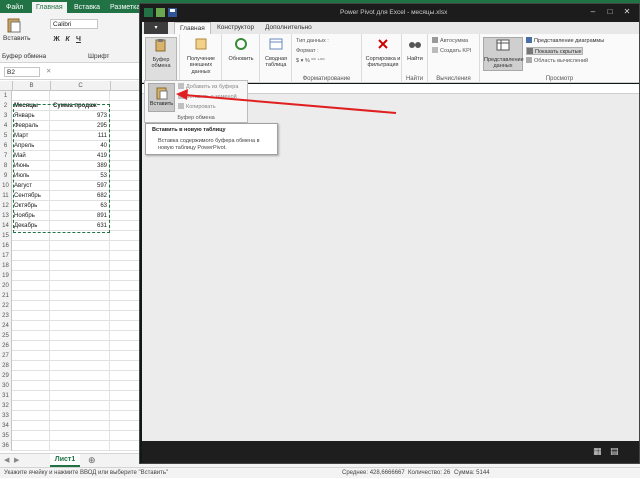 Image resolution: width=640 pixels, height=479 pixels. What do you see at coordinates (70, 236) in the screenshot?
I see `table-row: 15` at bounding box center [70, 236].